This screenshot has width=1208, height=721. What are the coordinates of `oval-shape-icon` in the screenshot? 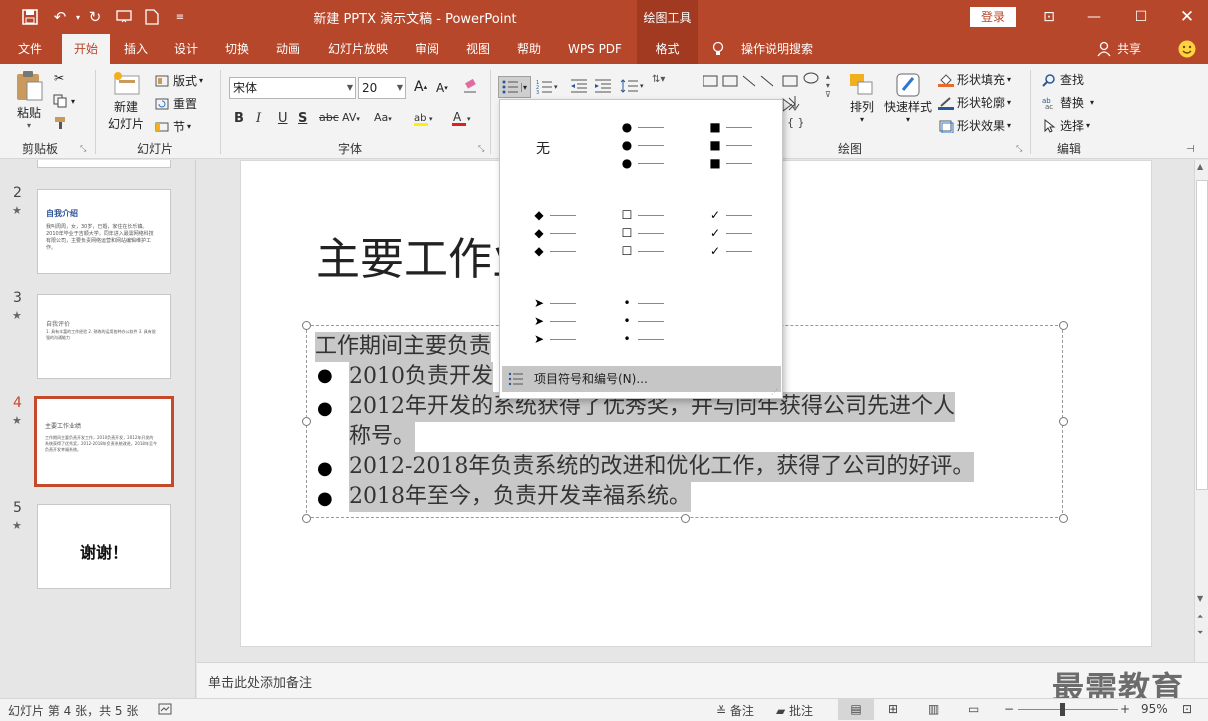 It's located at (811, 78).